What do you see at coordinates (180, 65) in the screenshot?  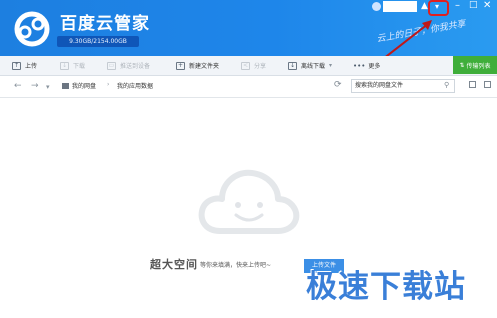 I see `new-folder-icon: +` at bounding box center [180, 65].